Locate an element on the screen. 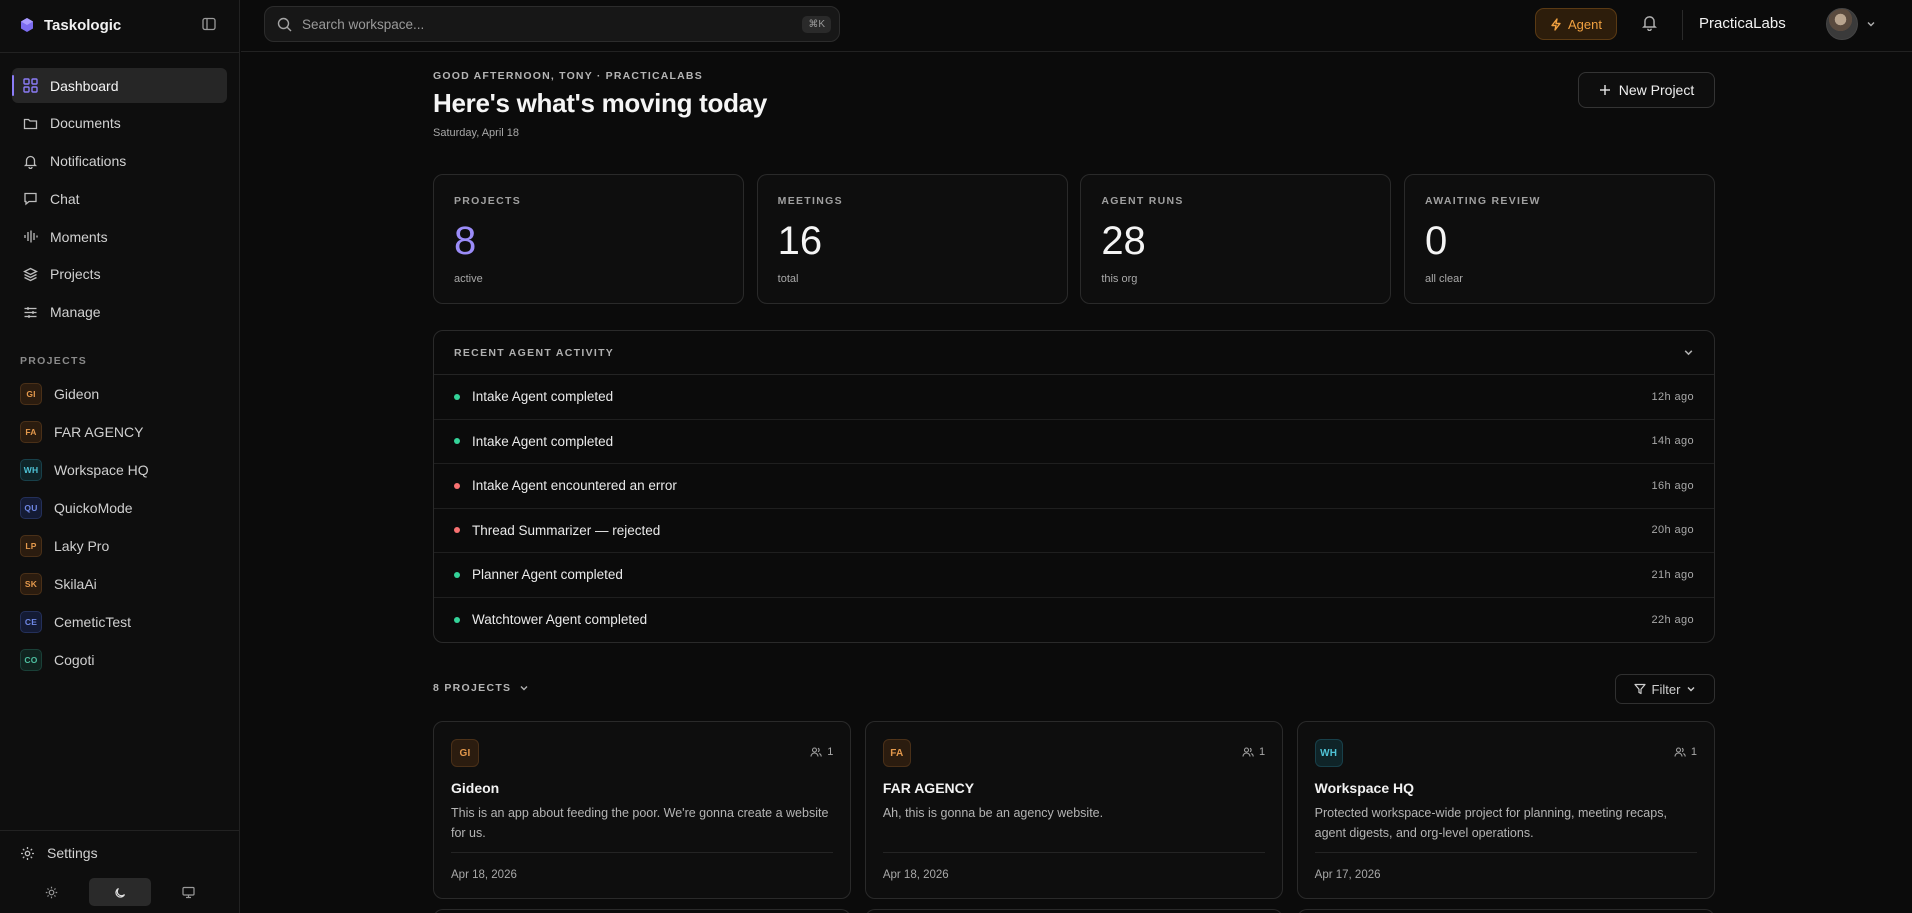 This screenshot has width=1912, height=913. notifications-button is located at coordinates (1651, 24).